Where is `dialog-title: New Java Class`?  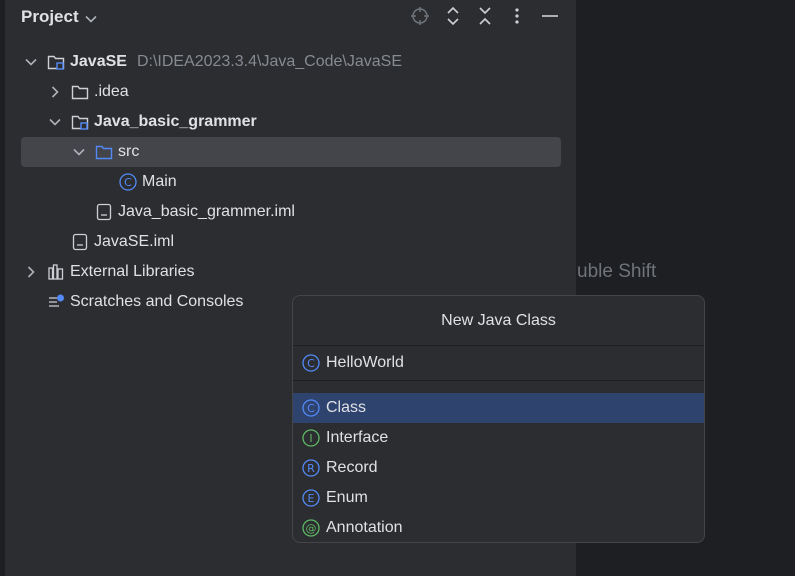
dialog-title: New Java Class is located at coordinates (498, 320).